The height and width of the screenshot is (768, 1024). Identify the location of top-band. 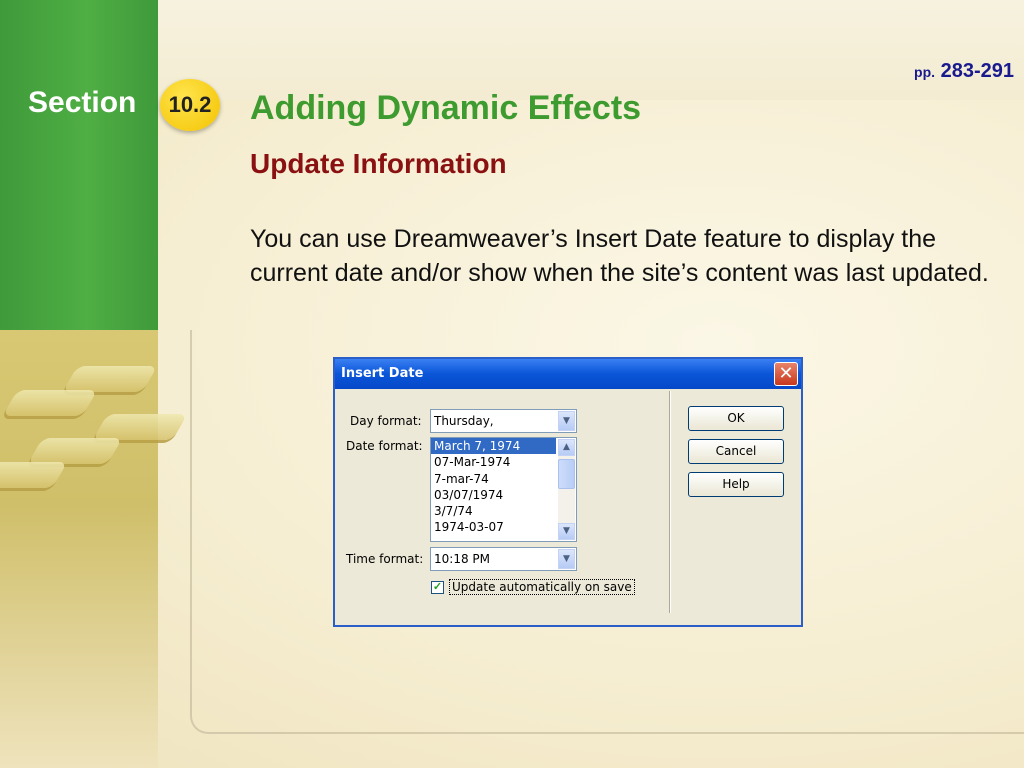
(591, 50).